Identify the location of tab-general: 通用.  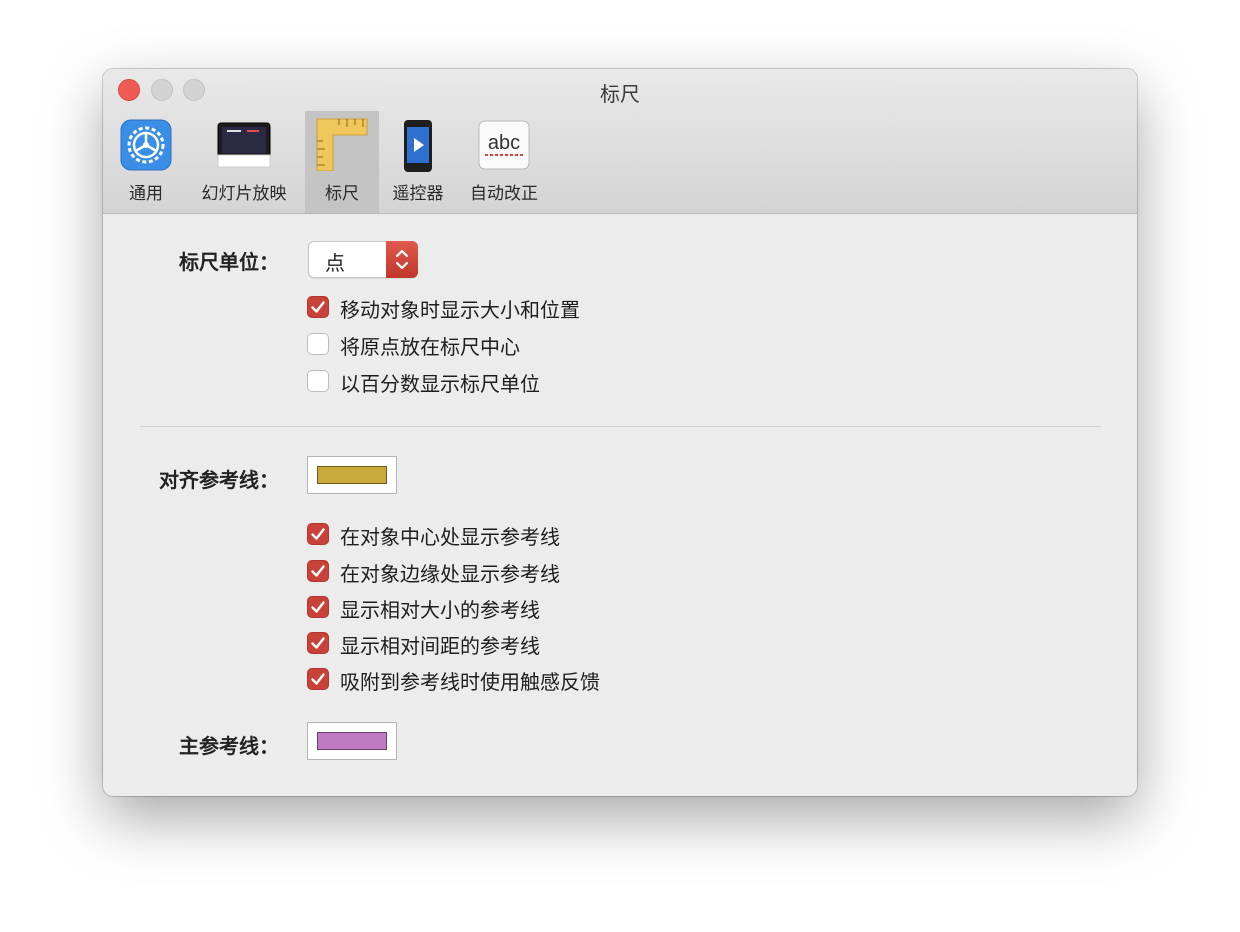
(146, 162).